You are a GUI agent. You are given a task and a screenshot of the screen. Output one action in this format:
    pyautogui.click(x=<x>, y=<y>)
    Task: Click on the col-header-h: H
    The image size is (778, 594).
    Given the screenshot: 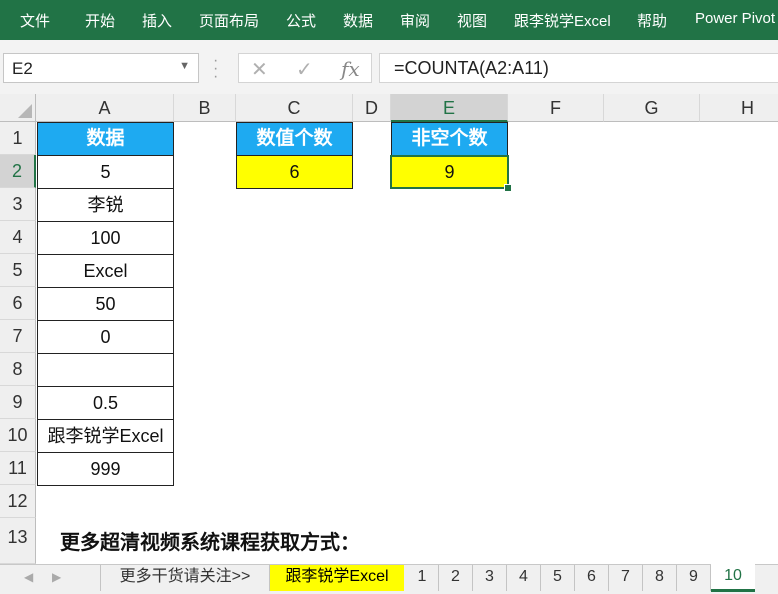 What is the action you would take?
    pyautogui.click(x=739, y=108)
    